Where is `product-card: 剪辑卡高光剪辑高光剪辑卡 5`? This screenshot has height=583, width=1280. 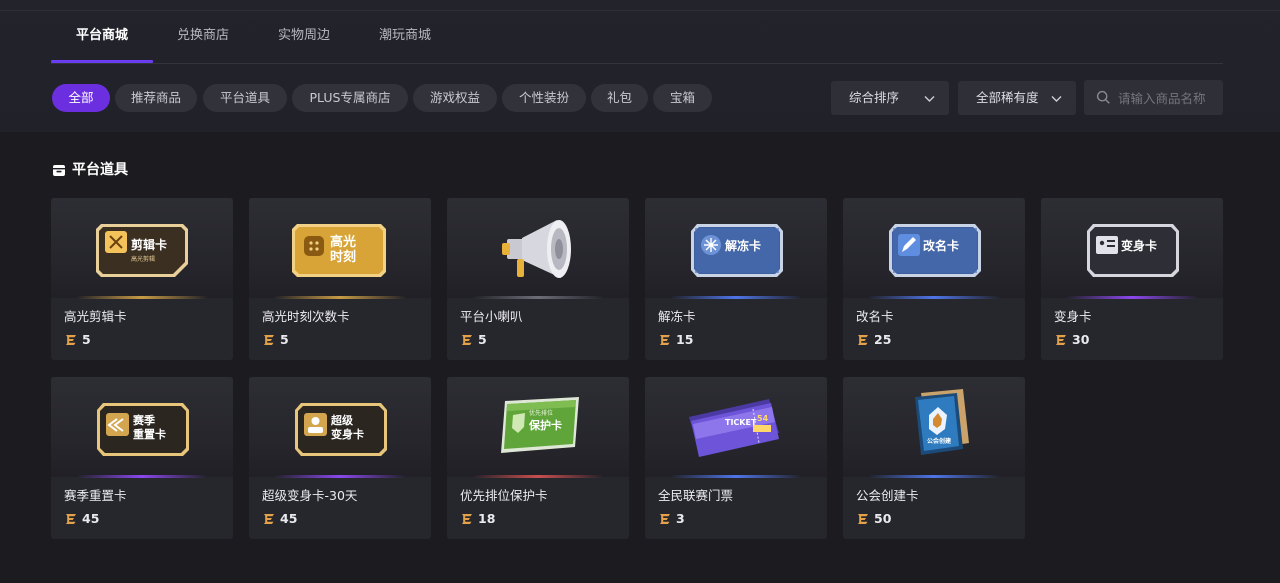
product-card: 剪辑卡高光剪辑高光剪辑卡 5 is located at coordinates (142, 279).